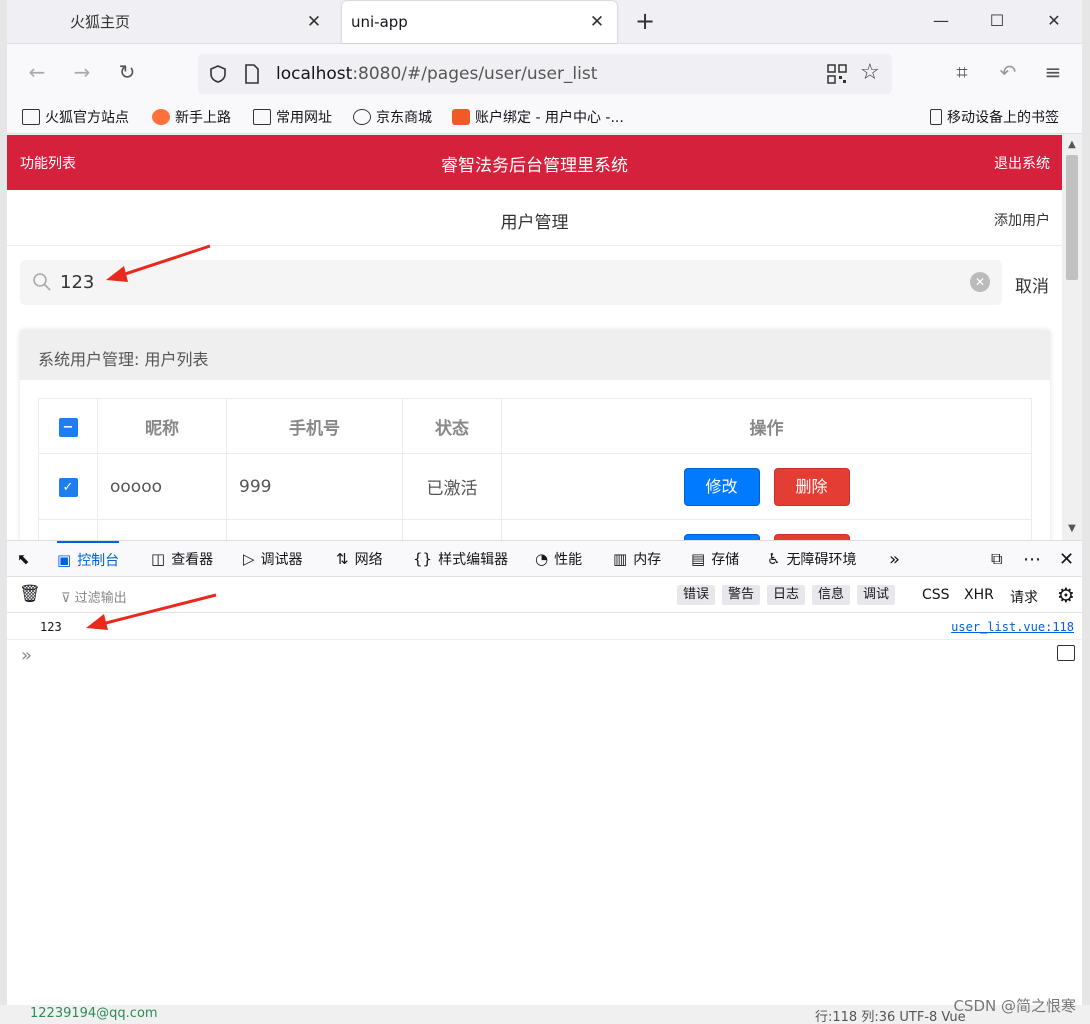  I want to click on search-box: ✕, so click(511, 282).